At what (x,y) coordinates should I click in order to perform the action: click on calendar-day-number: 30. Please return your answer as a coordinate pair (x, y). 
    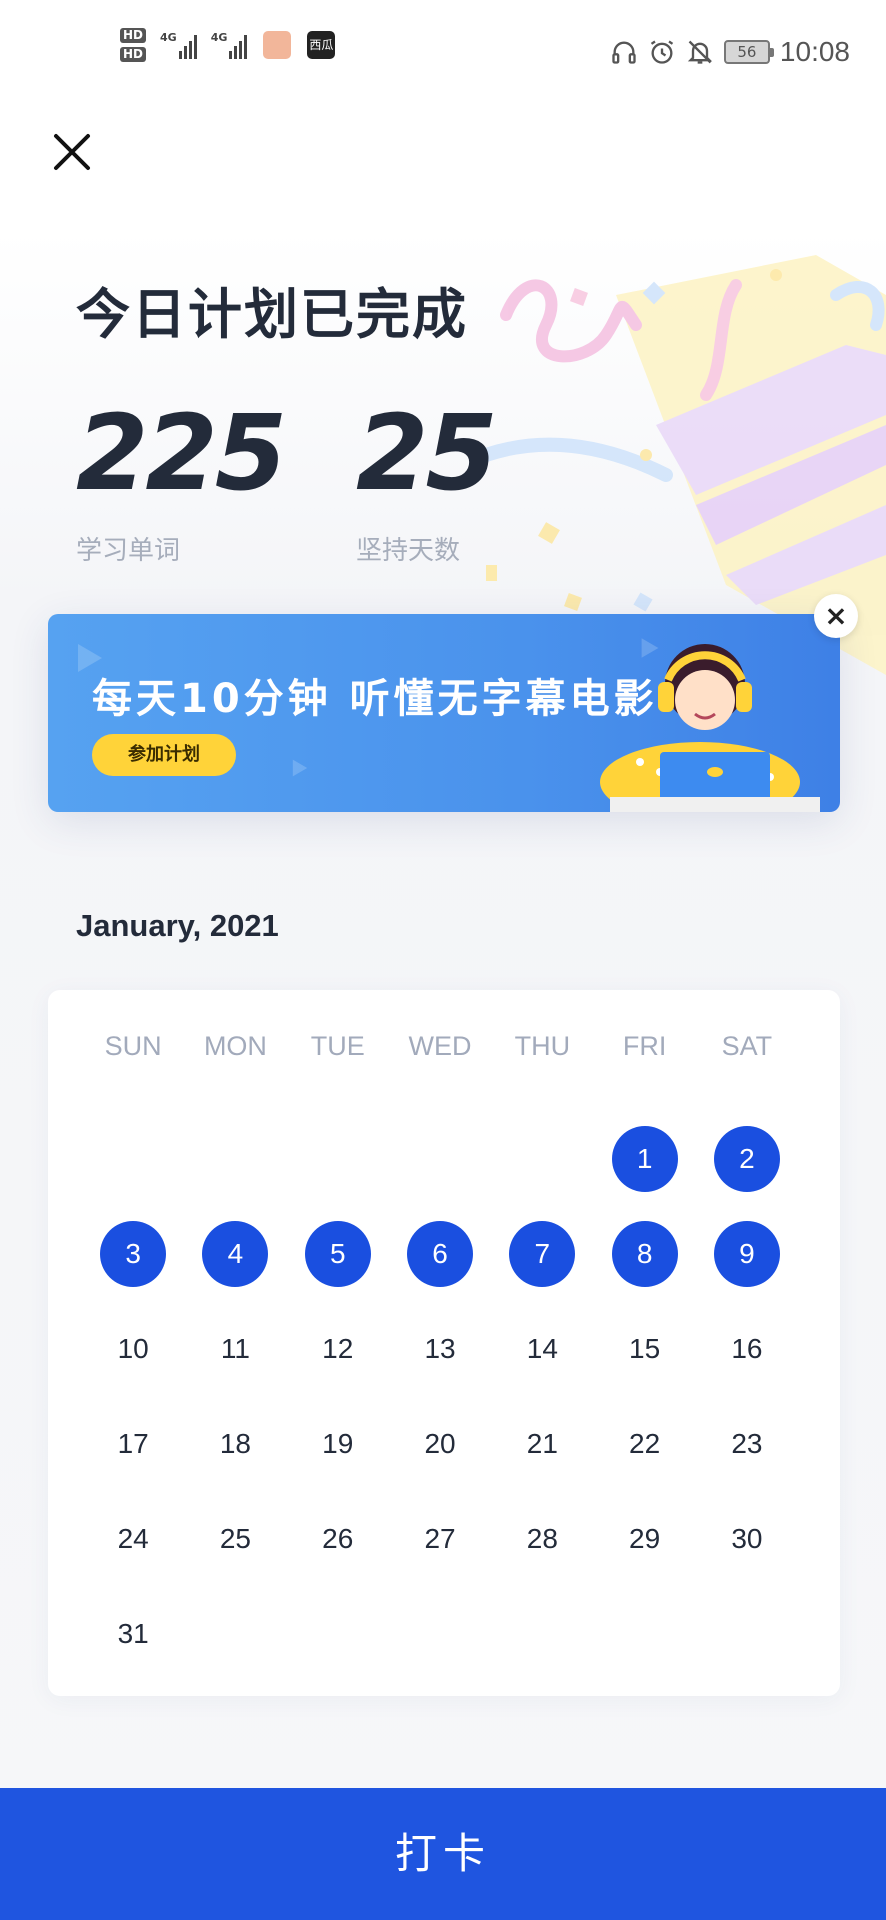
    Looking at the image, I should click on (747, 1538).